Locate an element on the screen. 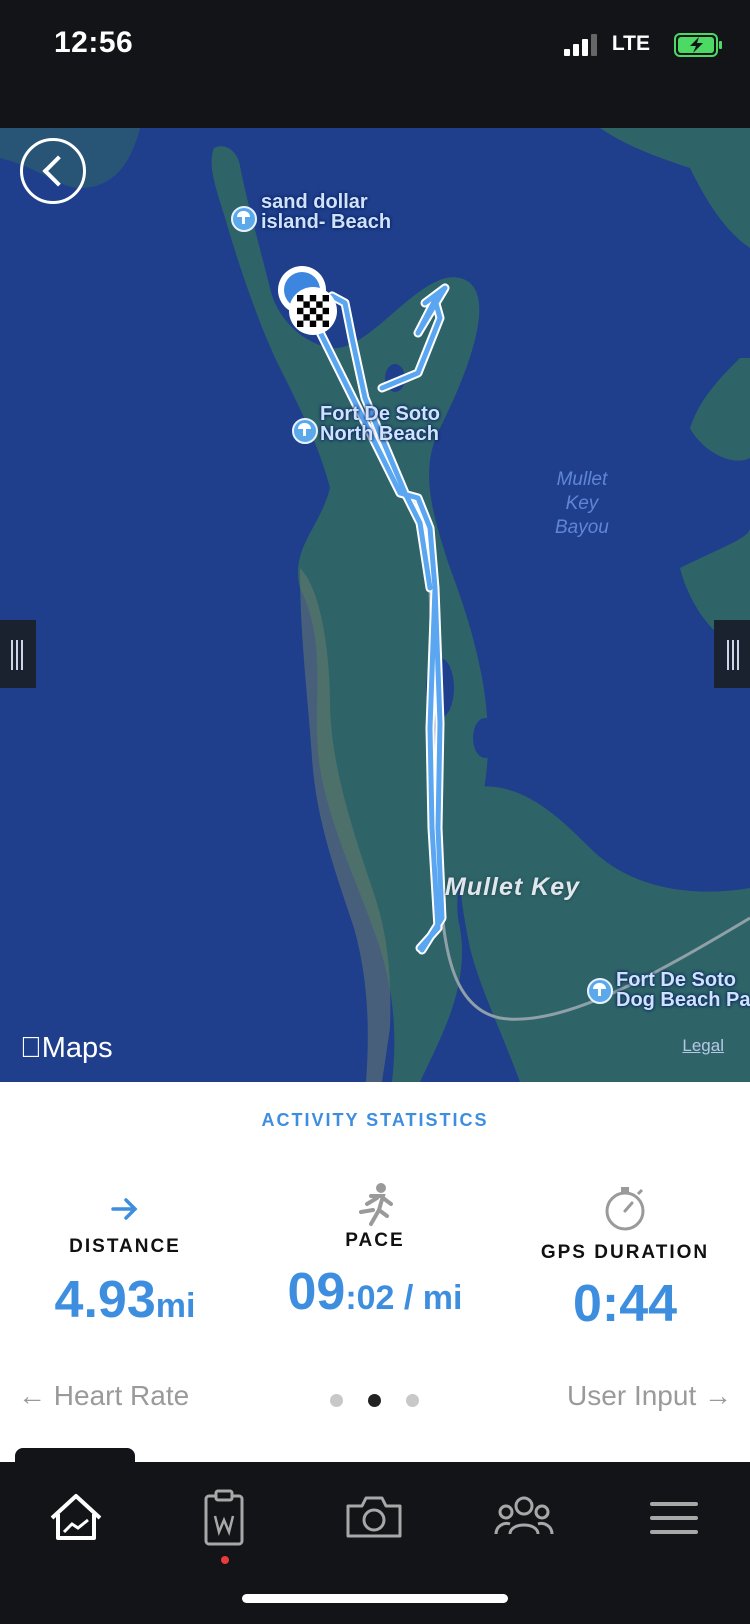  notification-dot is located at coordinates (225, 1560).